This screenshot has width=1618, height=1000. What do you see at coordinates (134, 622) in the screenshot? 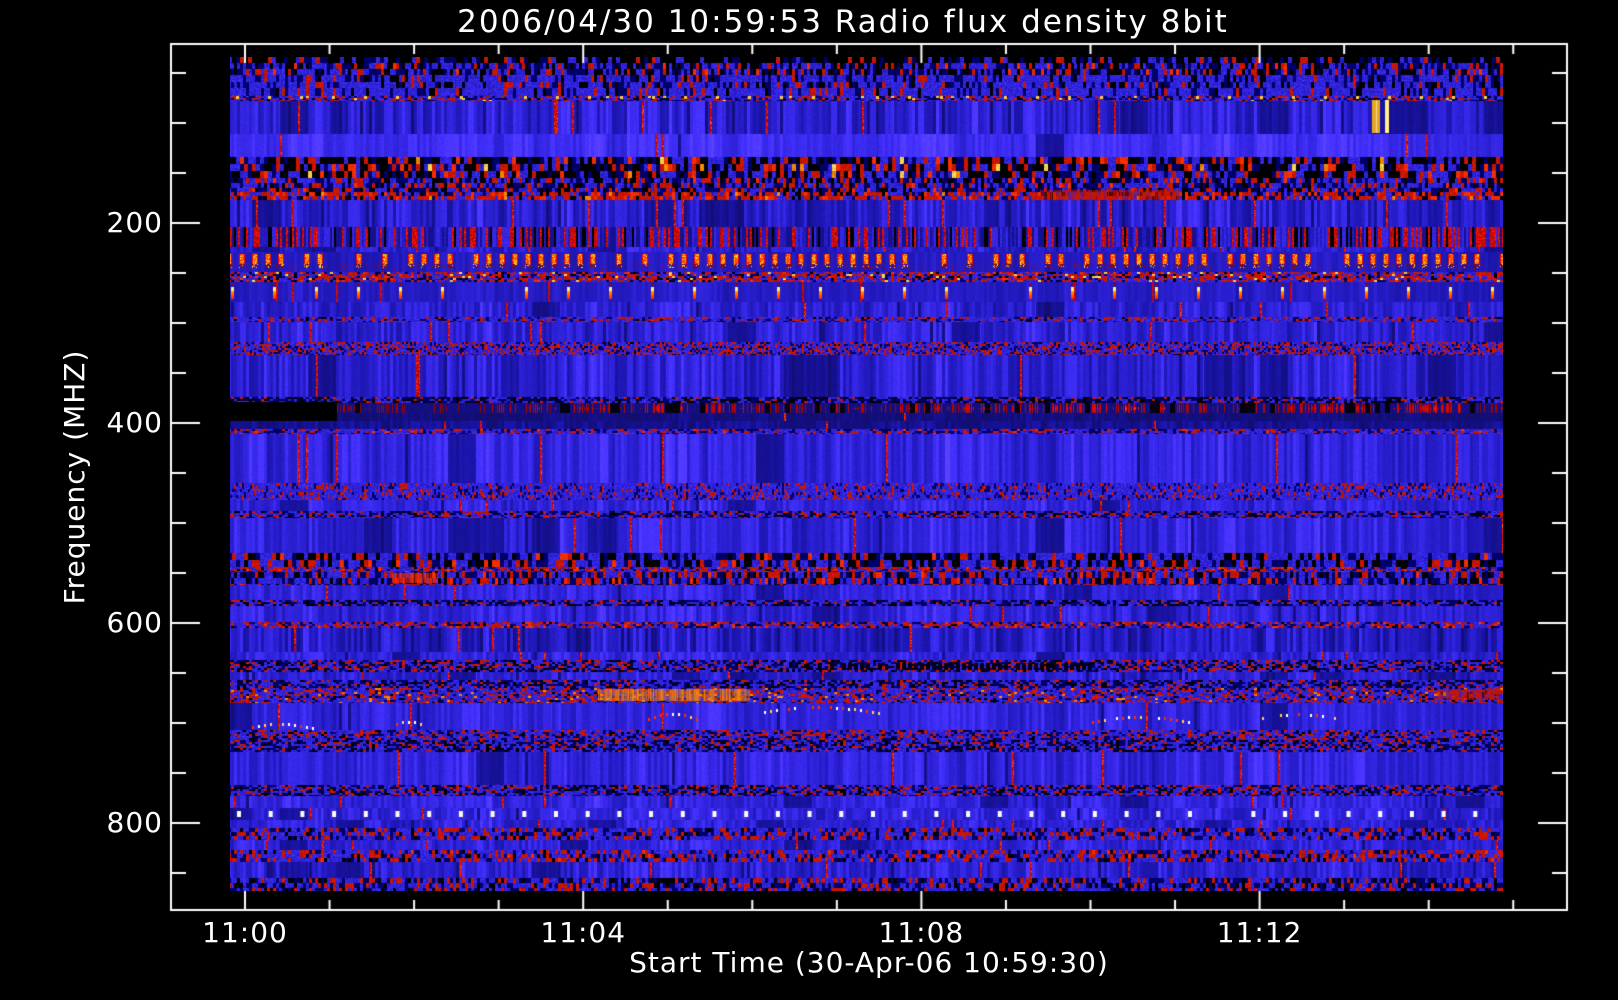
I see `y-tick-label: 600` at bounding box center [134, 622].